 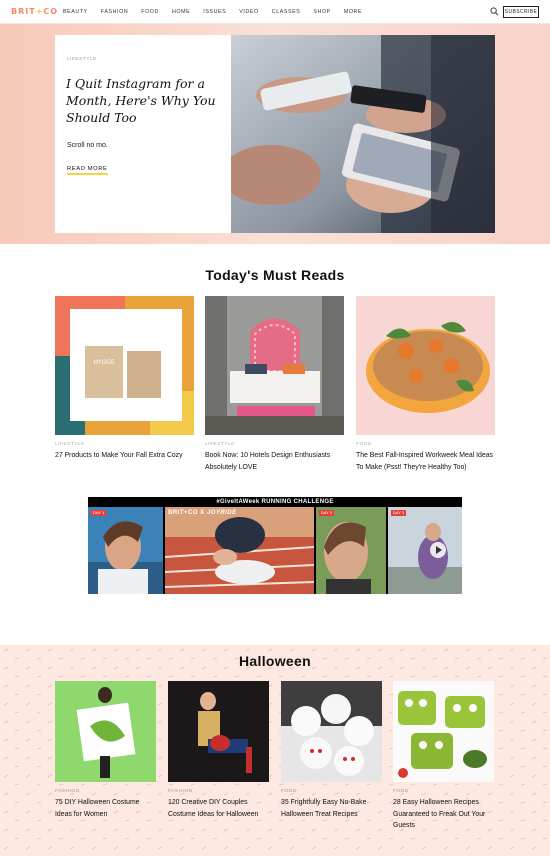 What do you see at coordinates (399, 513) in the screenshot?
I see `day-badge: DAY 3` at bounding box center [399, 513].